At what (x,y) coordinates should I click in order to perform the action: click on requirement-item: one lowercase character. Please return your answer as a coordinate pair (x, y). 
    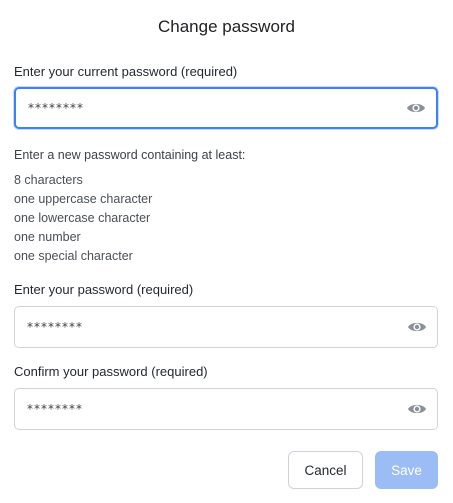
    Looking at the image, I should click on (82, 218).